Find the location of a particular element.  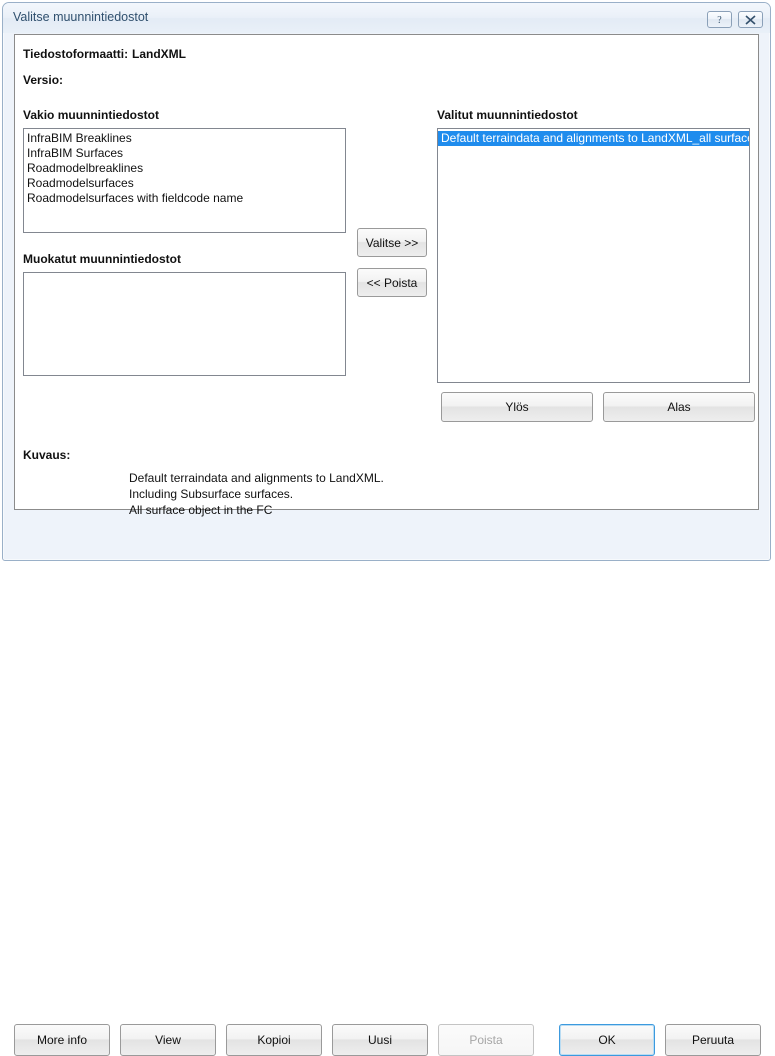

new-button: Uusi is located at coordinates (380, 1040).